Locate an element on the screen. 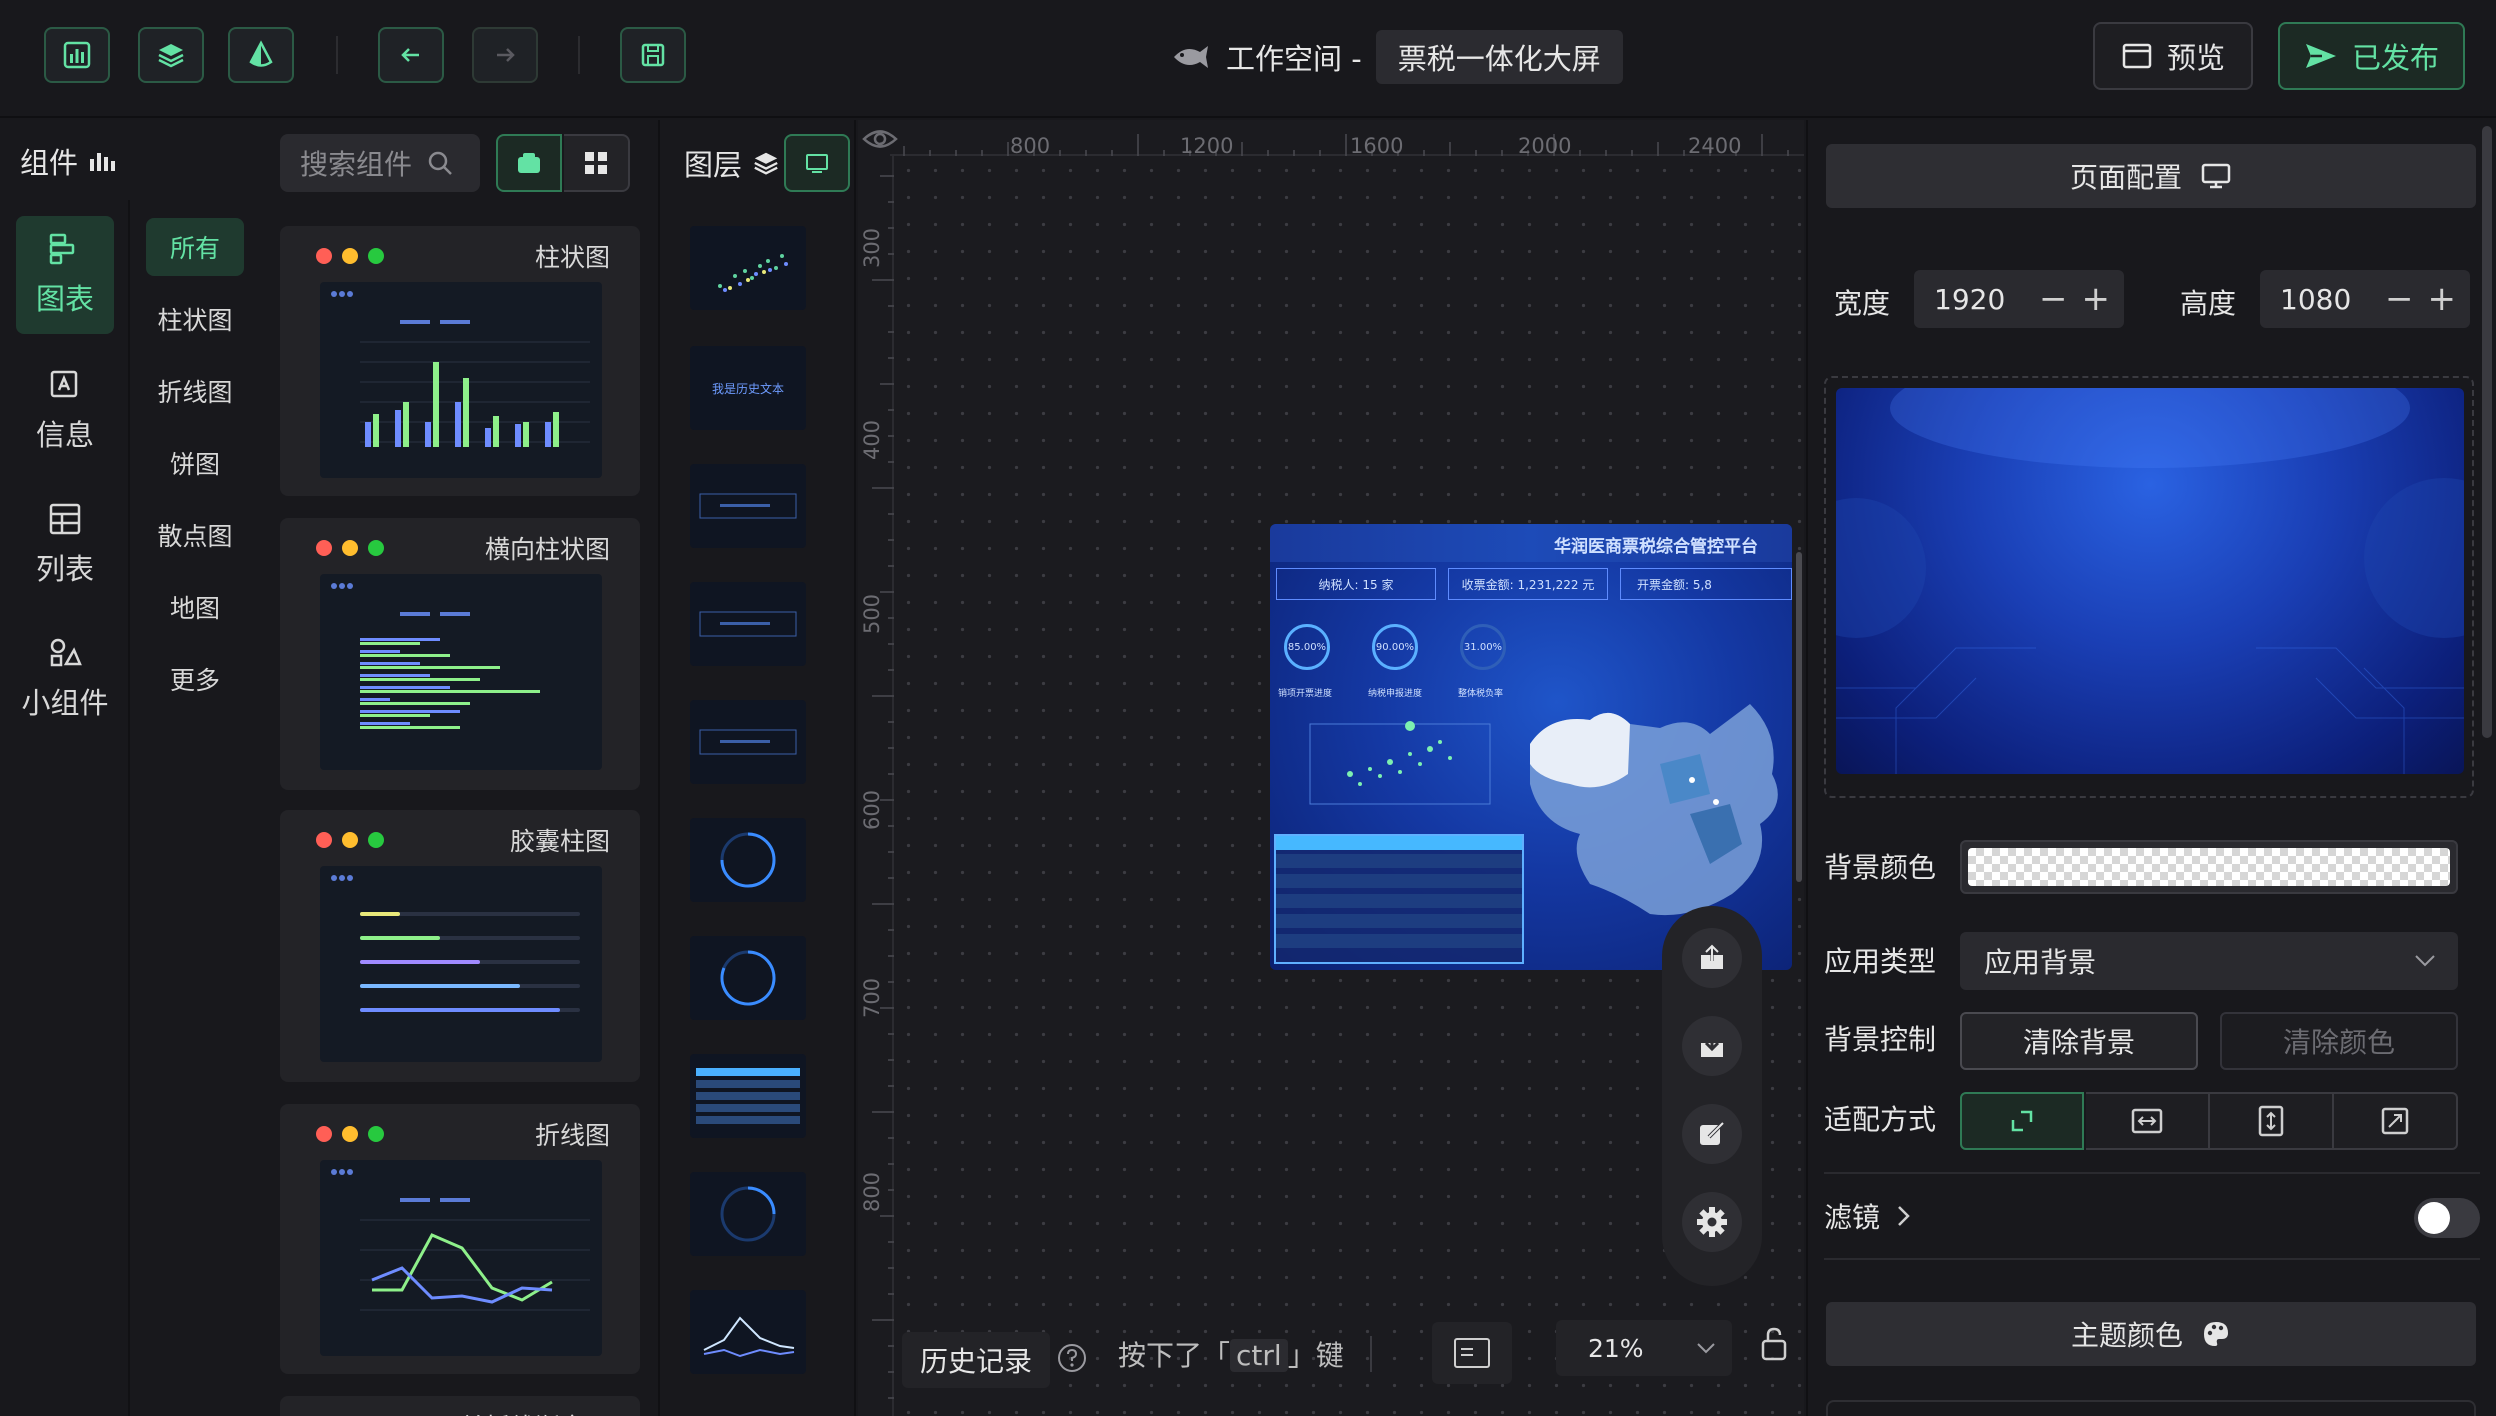  category-info: 信息 is located at coordinates (65, 411).